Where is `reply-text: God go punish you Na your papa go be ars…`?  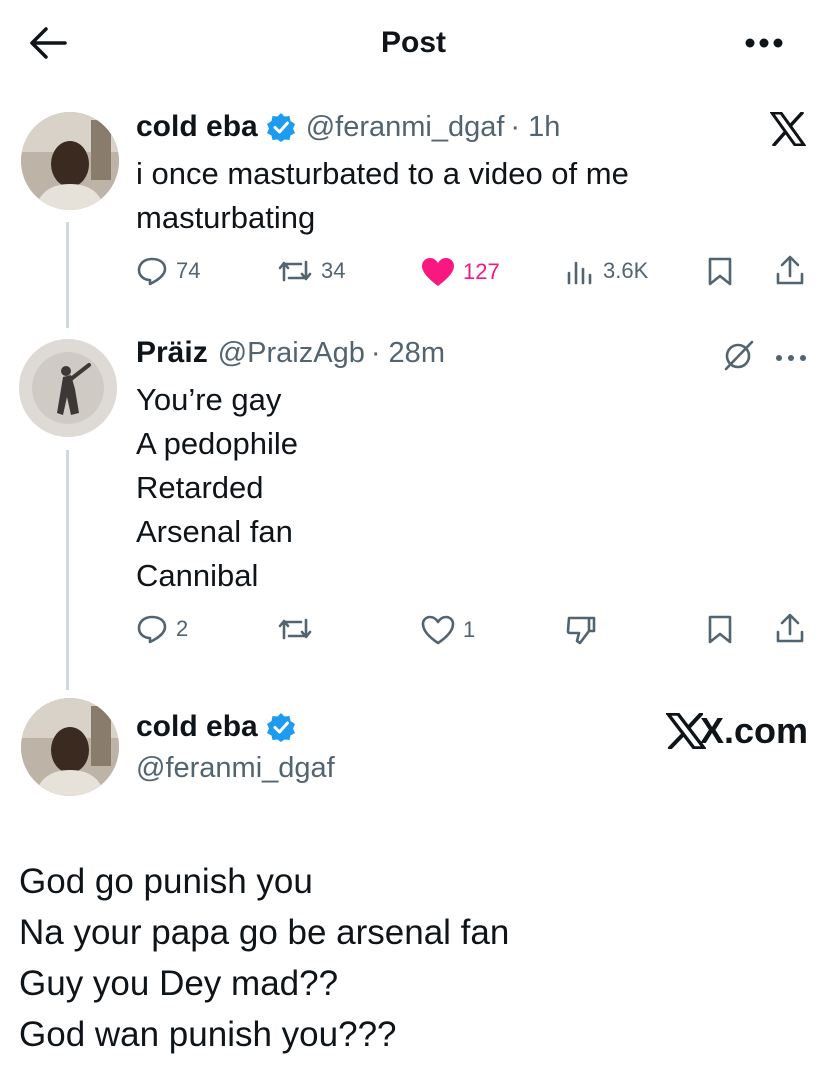
reply-text: God go punish you Na your papa go be ars… is located at coordinates (264, 958).